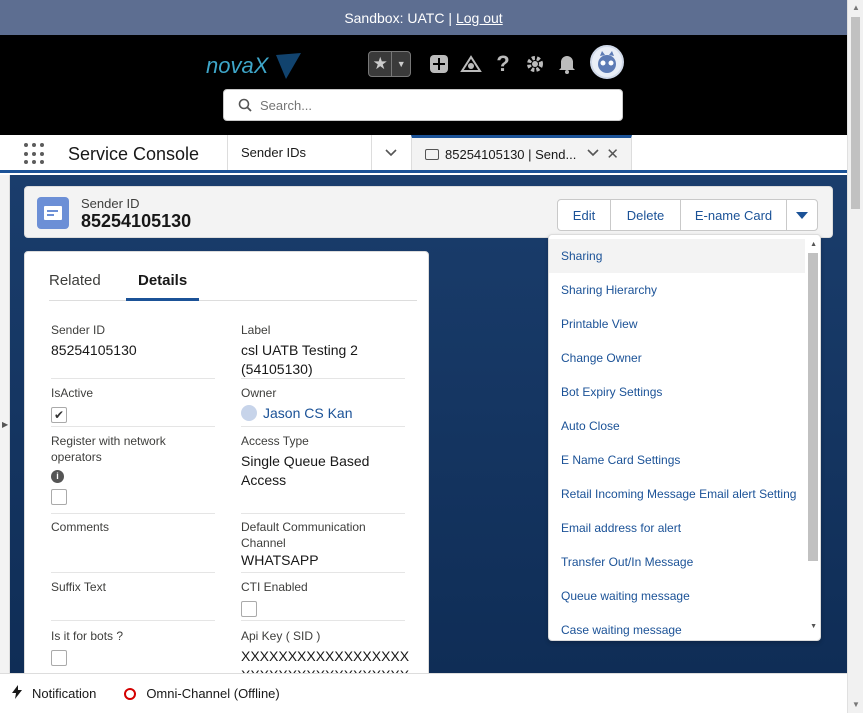 Image resolution: width=863 pixels, height=713 pixels. What do you see at coordinates (677, 324) in the screenshot?
I see `menu-item-printable-view: Printable View` at bounding box center [677, 324].